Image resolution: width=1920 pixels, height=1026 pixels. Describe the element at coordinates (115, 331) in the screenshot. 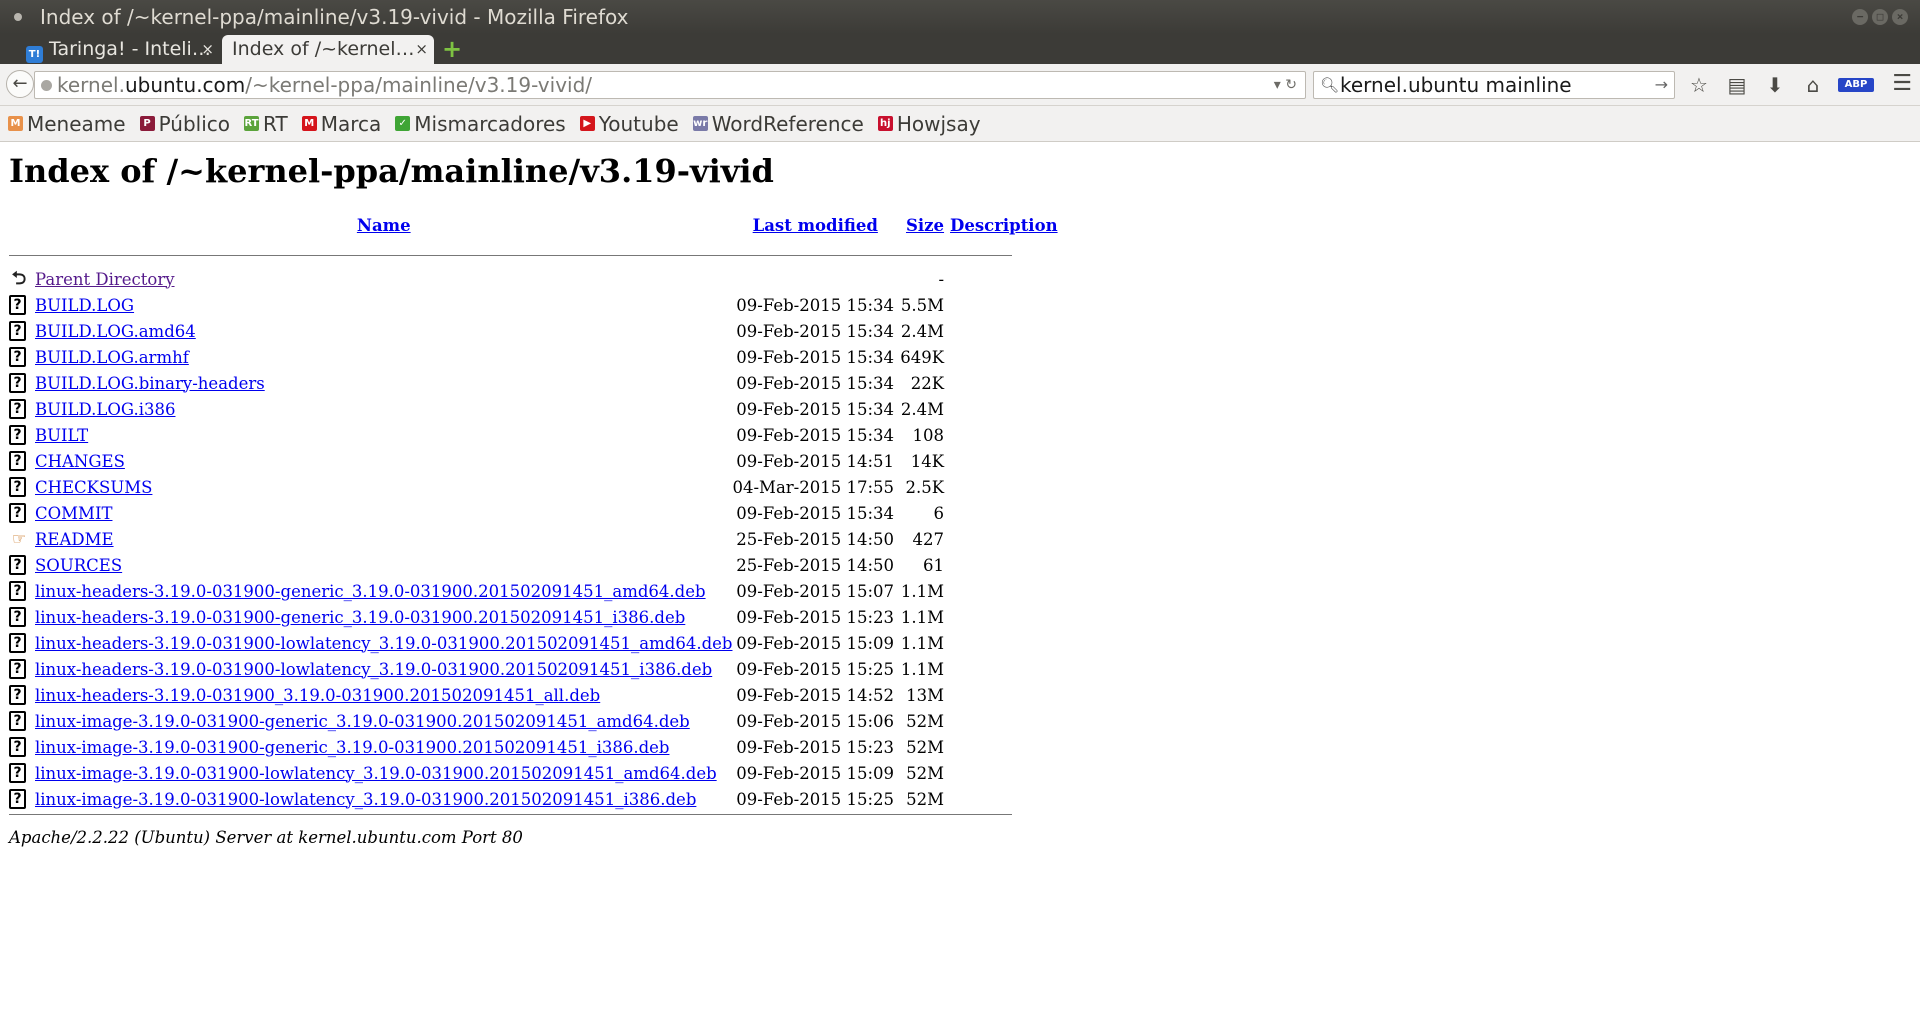

I see `file-link: BUILD.LOG.amd64` at that location.